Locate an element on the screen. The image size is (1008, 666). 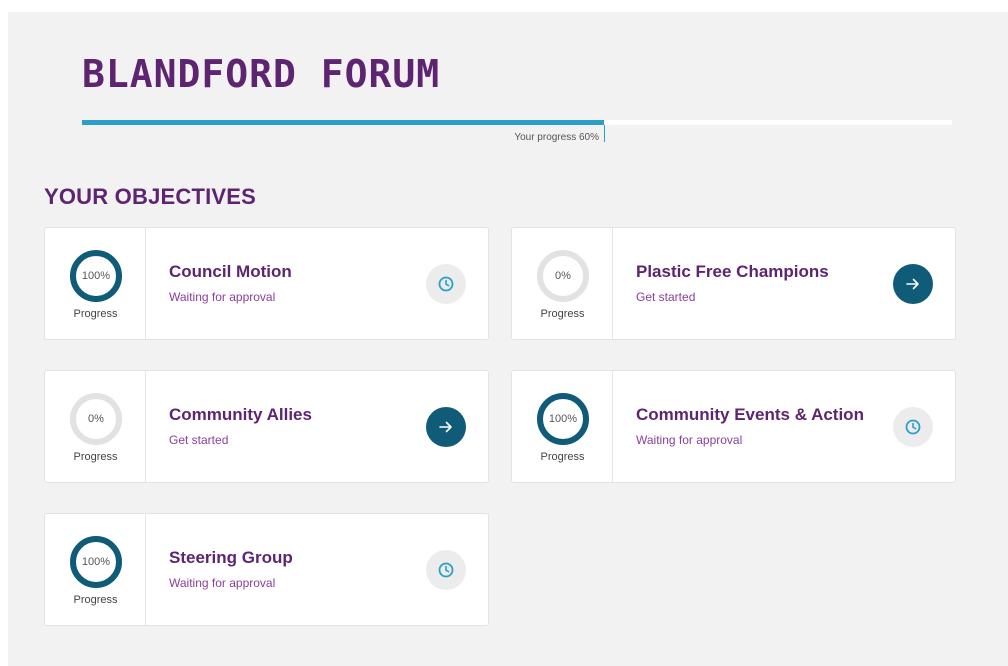
objective-title: Community Events & Action is located at coordinates (750, 415).